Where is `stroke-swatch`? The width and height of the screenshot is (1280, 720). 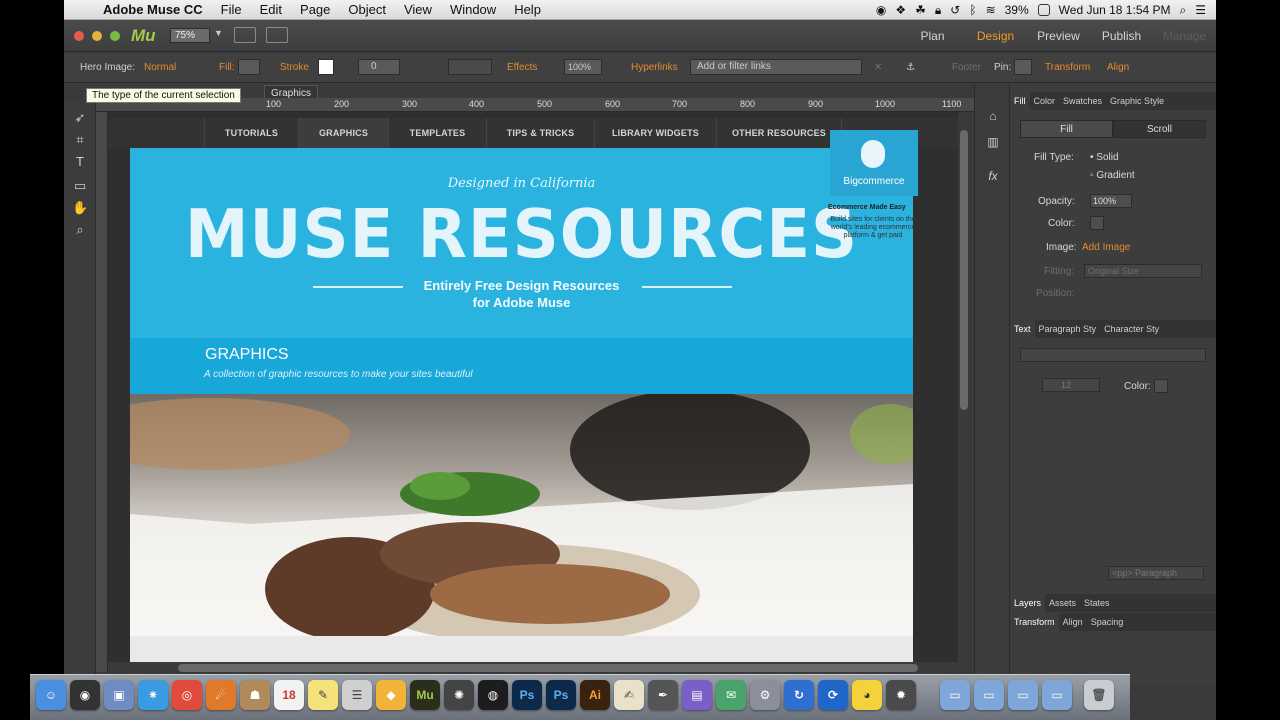 stroke-swatch is located at coordinates (326, 67).